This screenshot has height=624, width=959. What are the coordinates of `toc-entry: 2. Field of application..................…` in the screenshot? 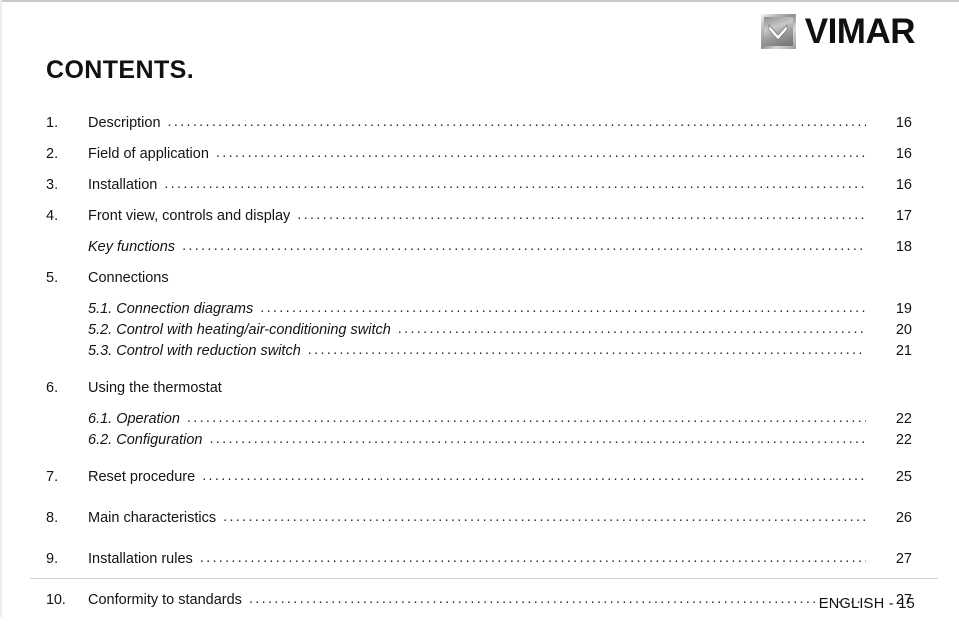 It's located at (479, 162).